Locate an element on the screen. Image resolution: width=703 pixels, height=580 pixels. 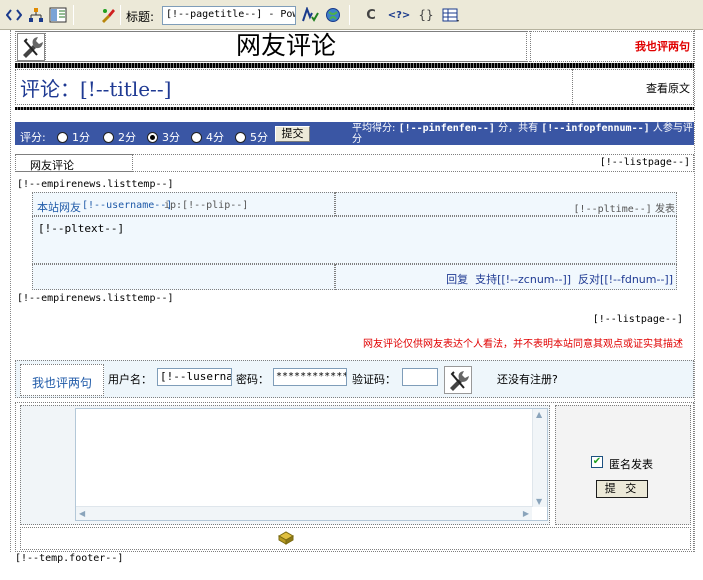
list-pagination-top: [!--listpage--] is located at coordinates (615, 162).